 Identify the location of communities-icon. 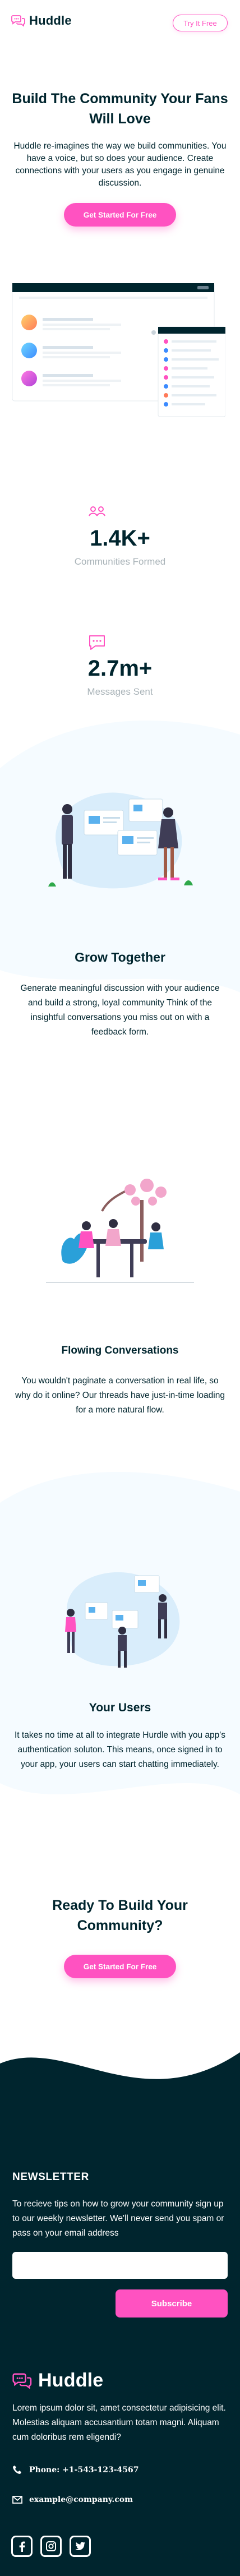
(97, 511).